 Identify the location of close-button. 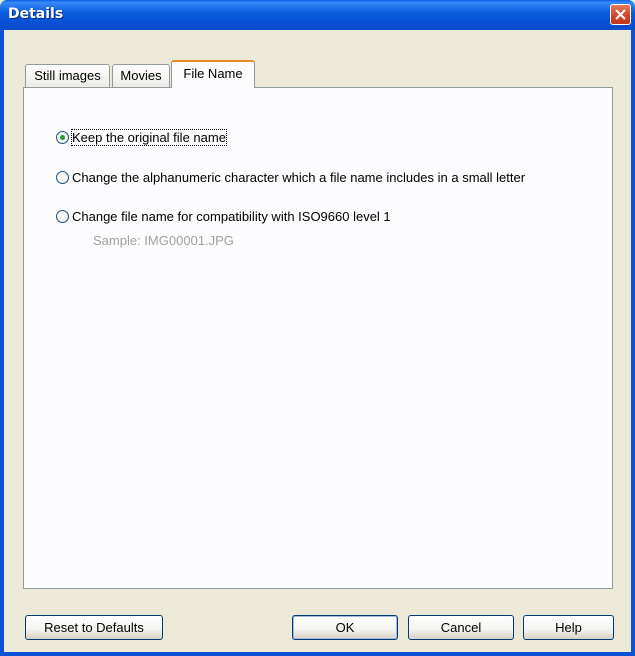
(620, 14).